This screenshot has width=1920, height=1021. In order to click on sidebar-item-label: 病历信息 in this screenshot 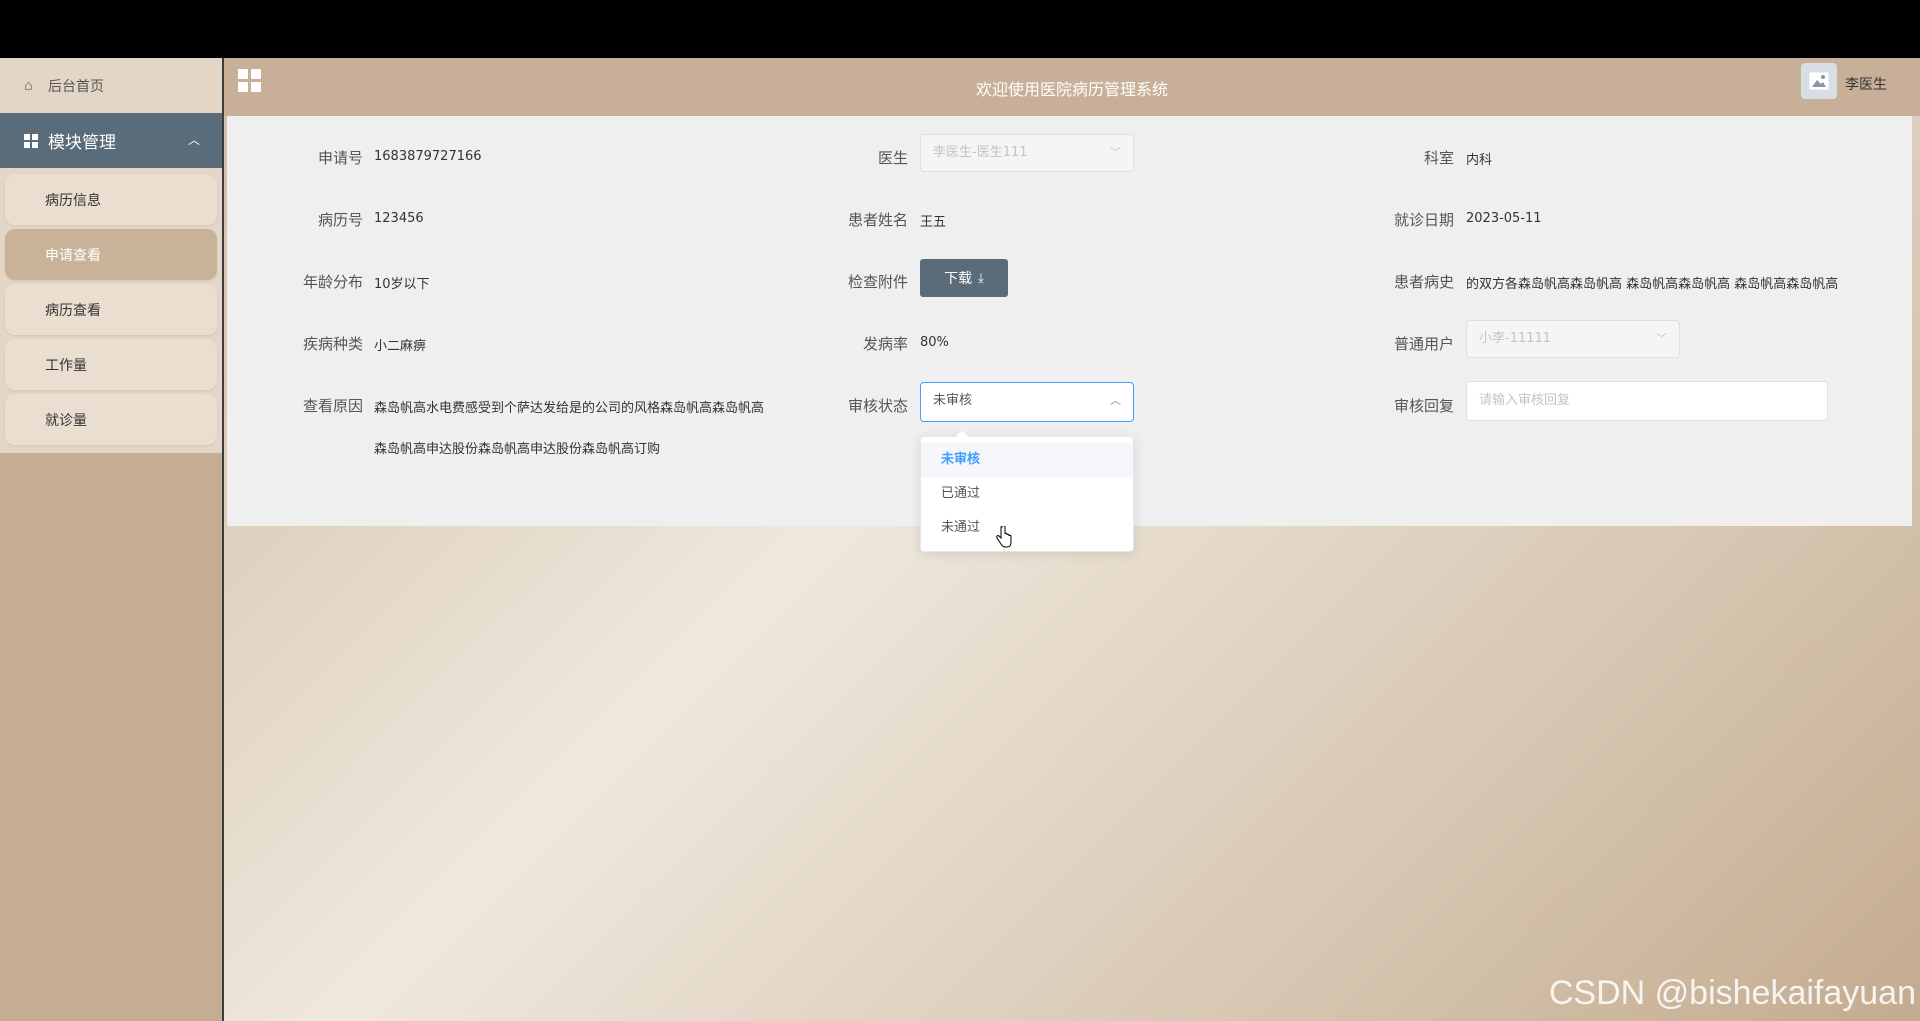, I will do `click(73, 200)`.